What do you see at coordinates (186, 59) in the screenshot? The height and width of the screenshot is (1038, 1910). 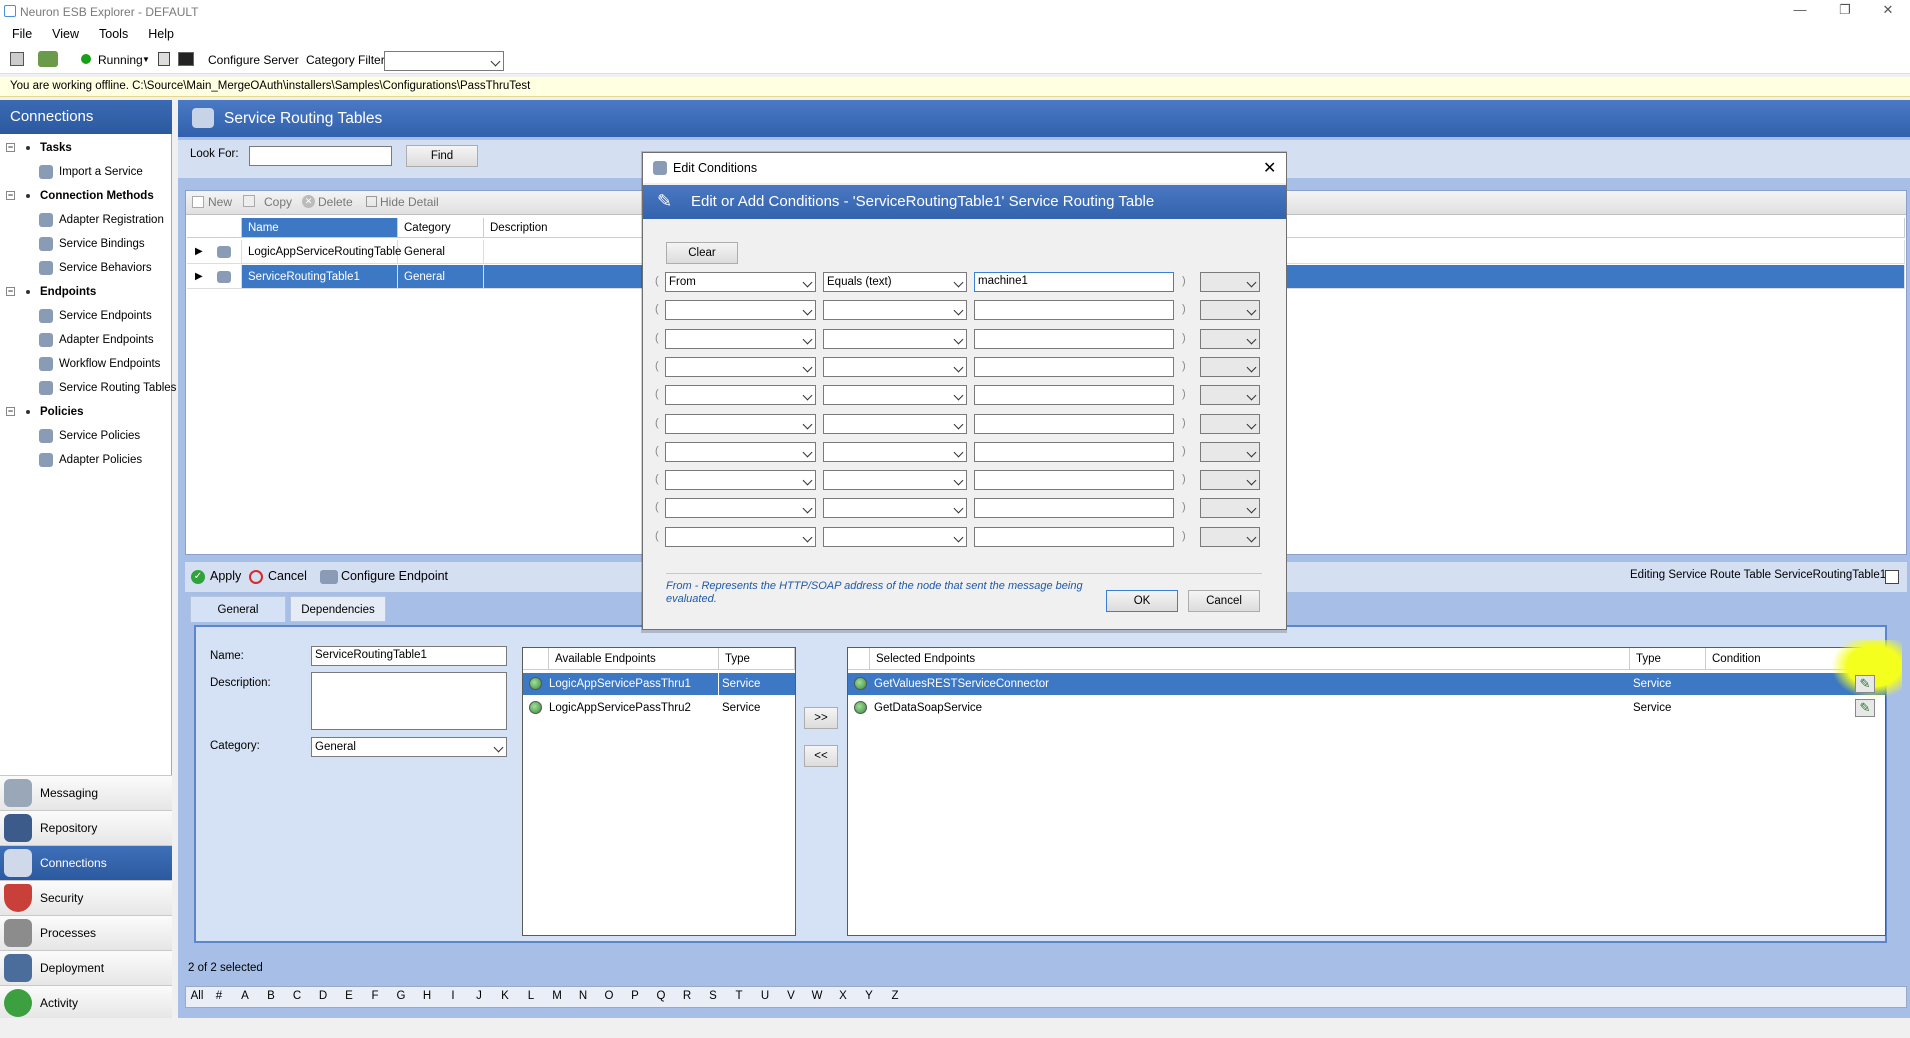 I see `console-icon` at bounding box center [186, 59].